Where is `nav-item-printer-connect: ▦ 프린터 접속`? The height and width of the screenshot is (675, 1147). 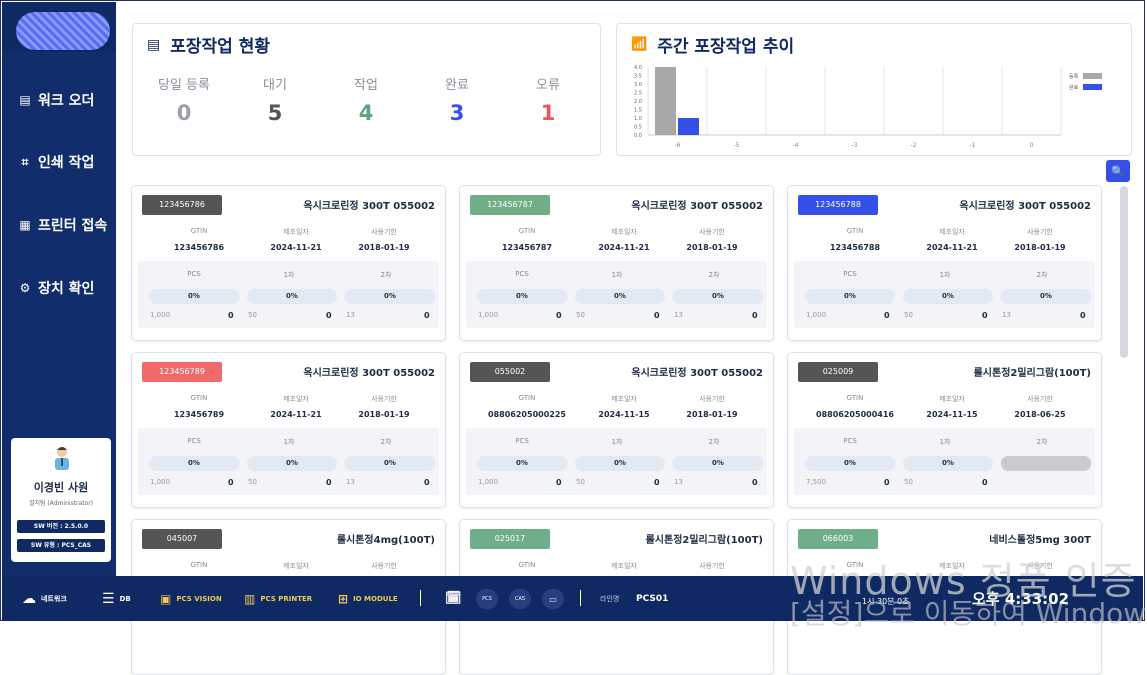
nav-item-printer-connect: ▦ 프린터 접속 is located at coordinates (62, 225).